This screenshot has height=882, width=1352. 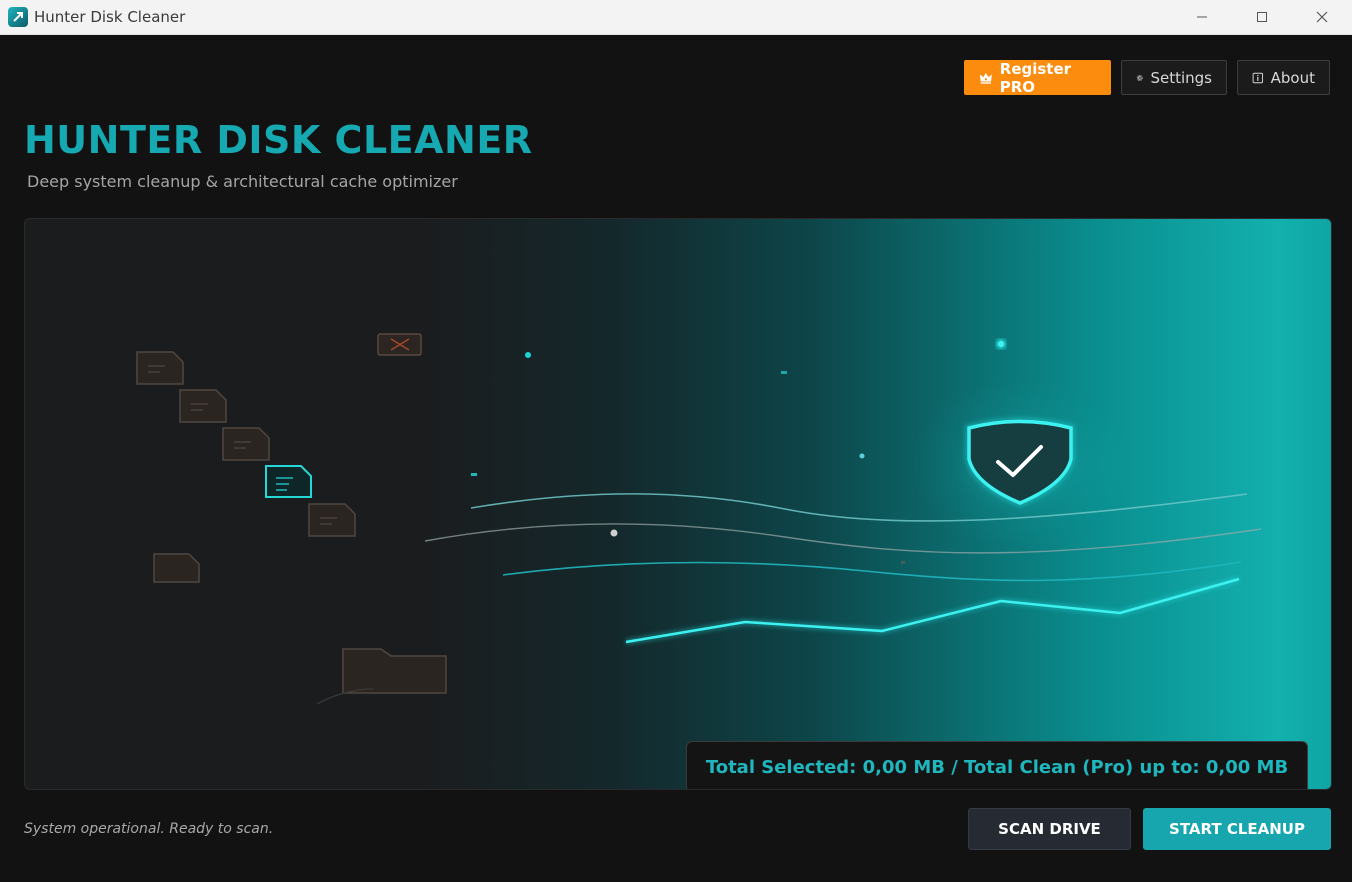 I want to click on top-toolbar: Register PRO Settings About, so click(x=1147, y=77).